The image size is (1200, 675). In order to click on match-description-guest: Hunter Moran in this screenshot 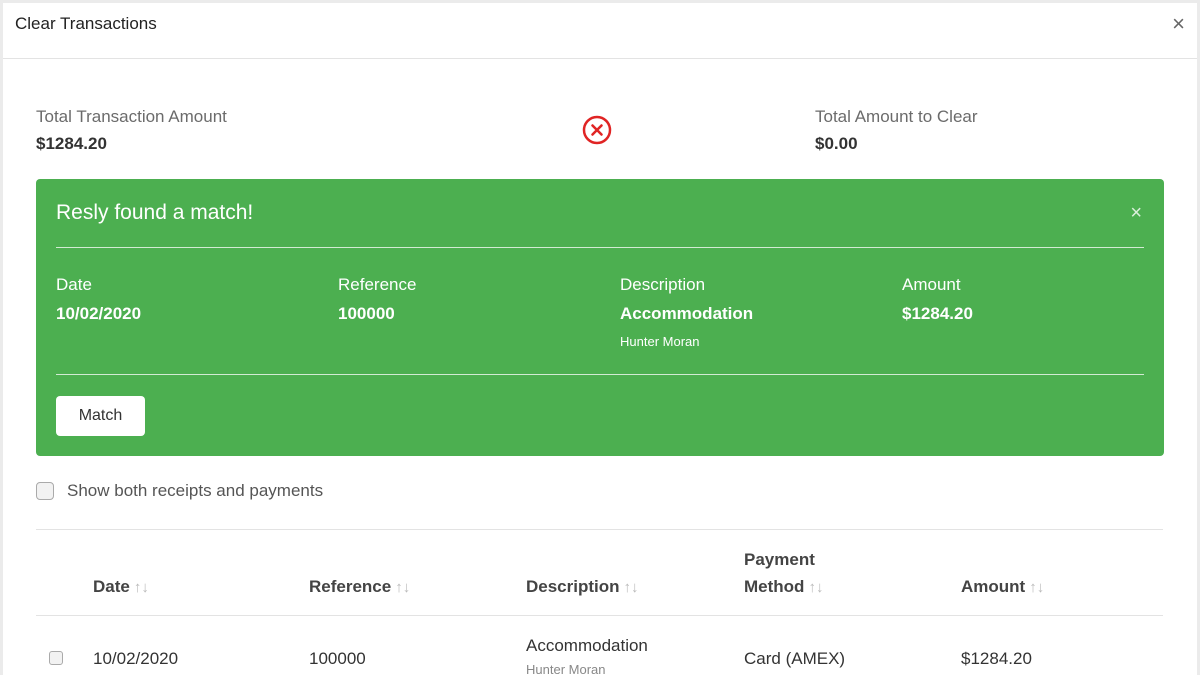, I will do `click(660, 341)`.